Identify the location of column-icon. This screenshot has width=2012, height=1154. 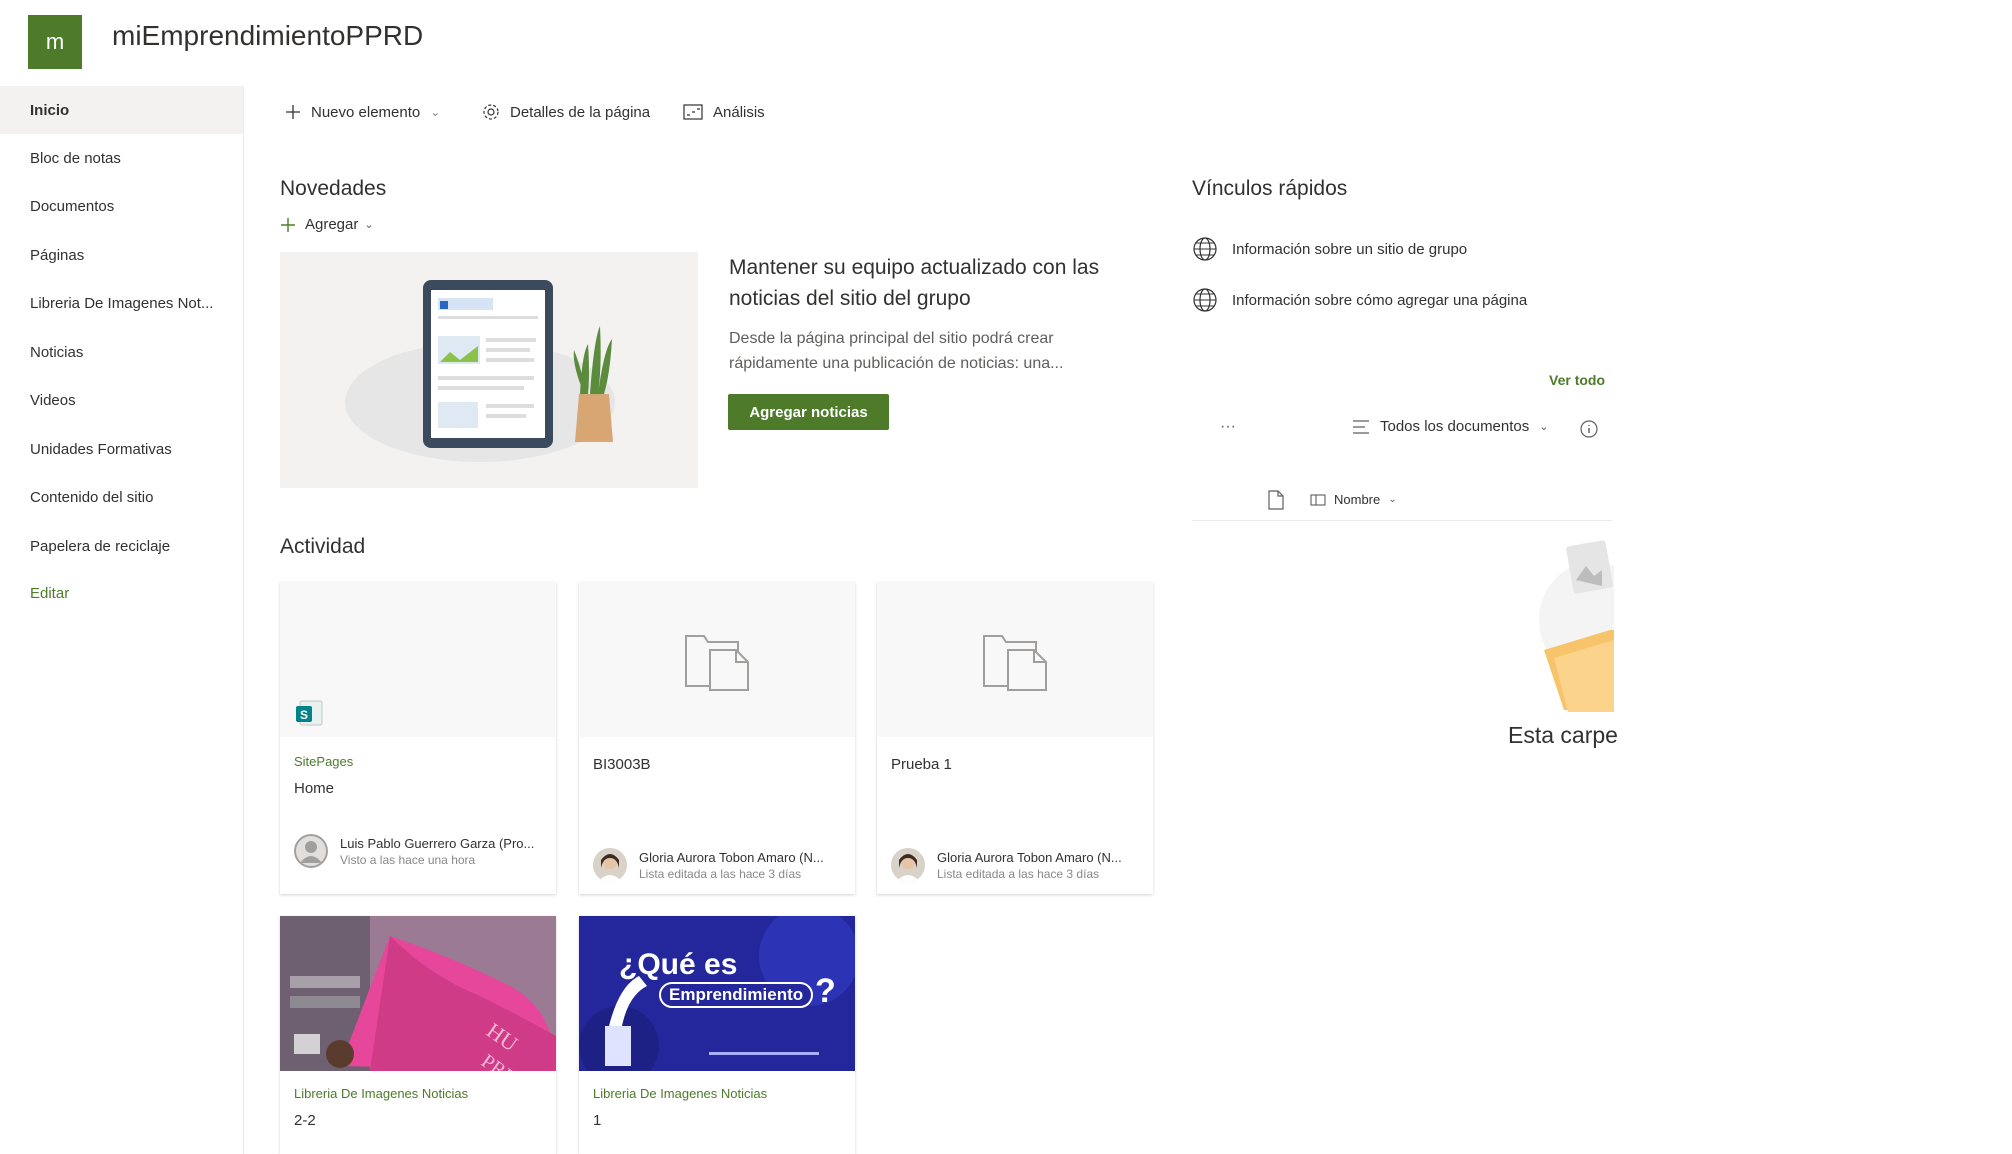
(1318, 499).